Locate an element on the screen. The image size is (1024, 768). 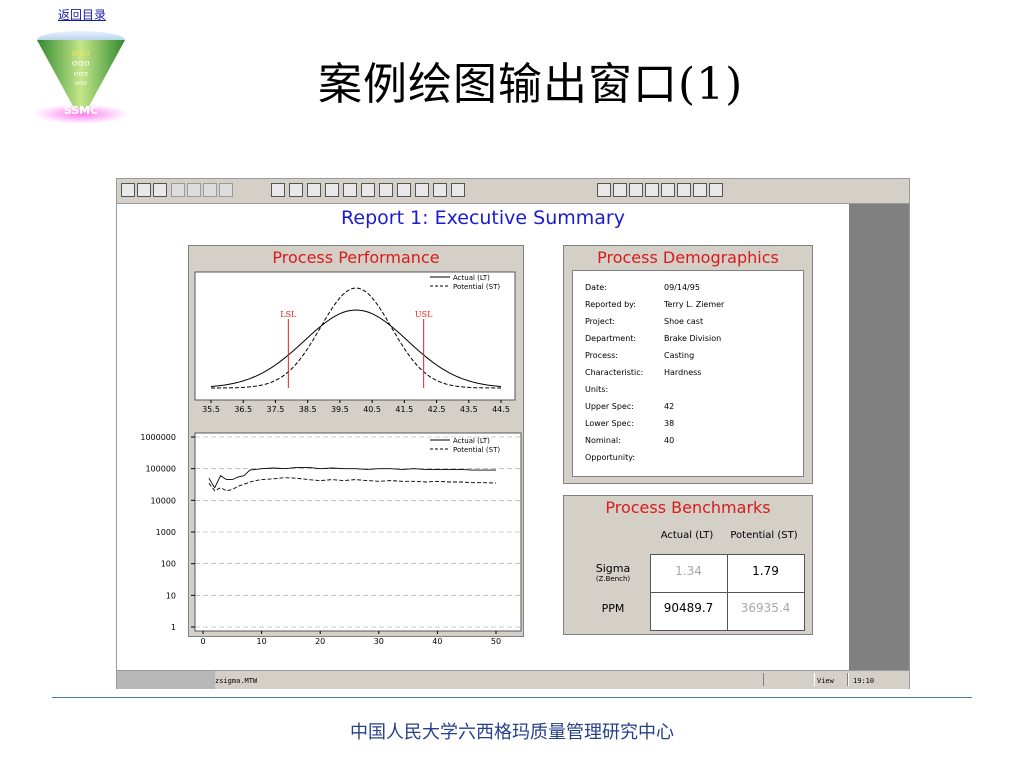
bench-ppm-actual: 90489.7 is located at coordinates (688, 608).